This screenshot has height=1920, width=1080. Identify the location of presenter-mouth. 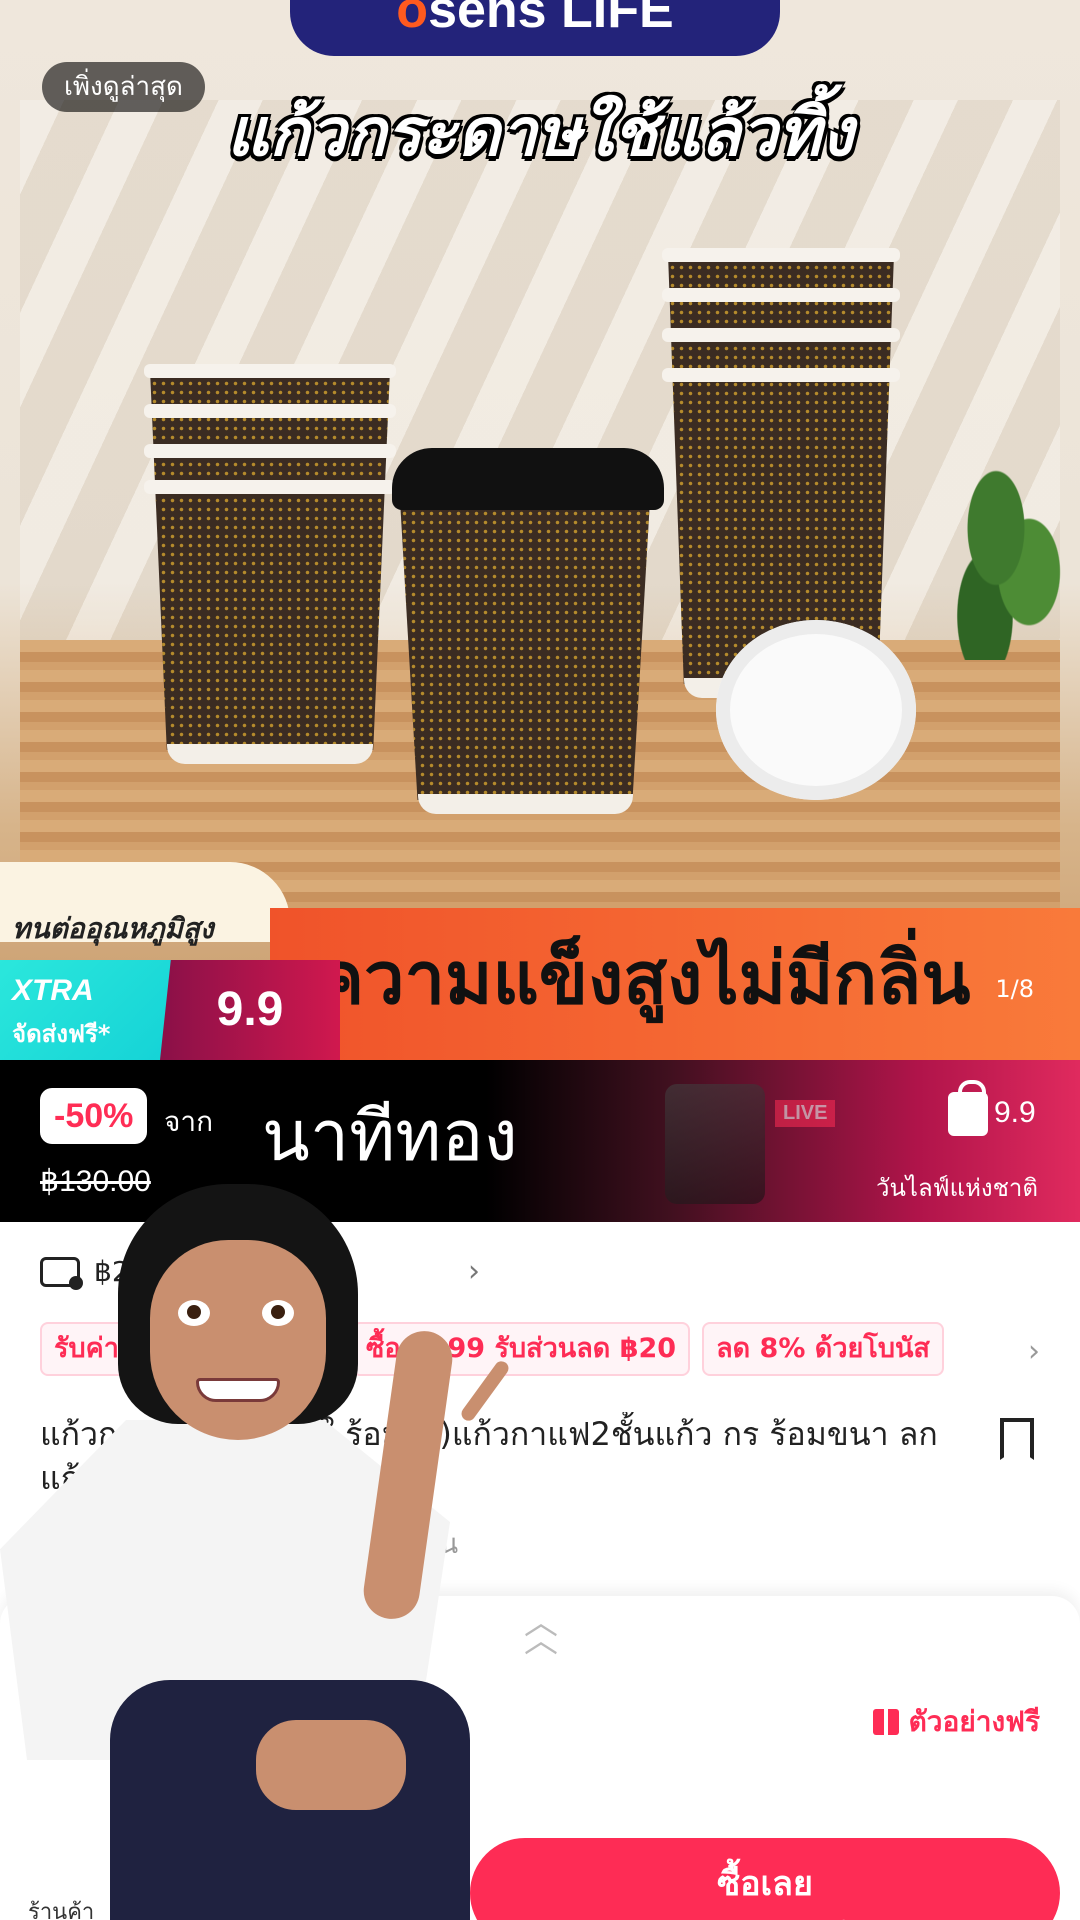
(238, 1390).